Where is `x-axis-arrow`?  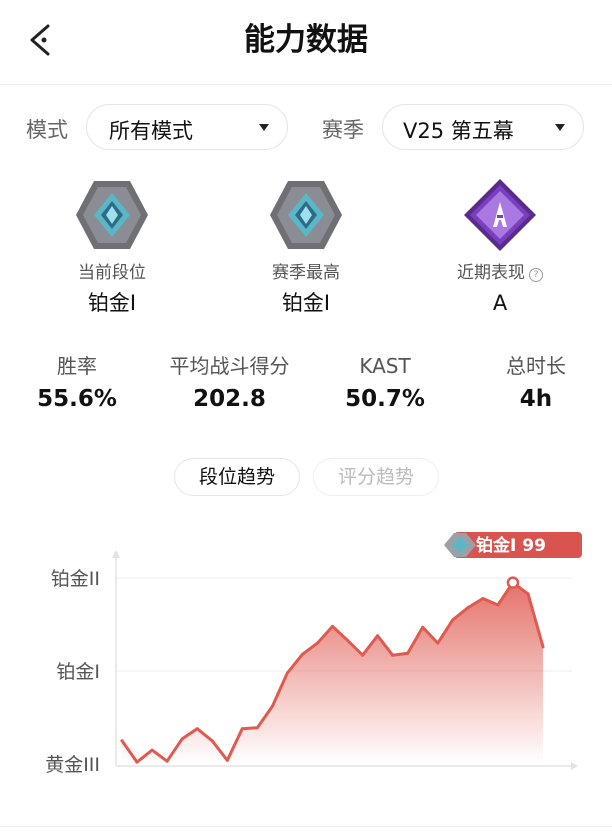
x-axis-arrow is located at coordinates (574, 766).